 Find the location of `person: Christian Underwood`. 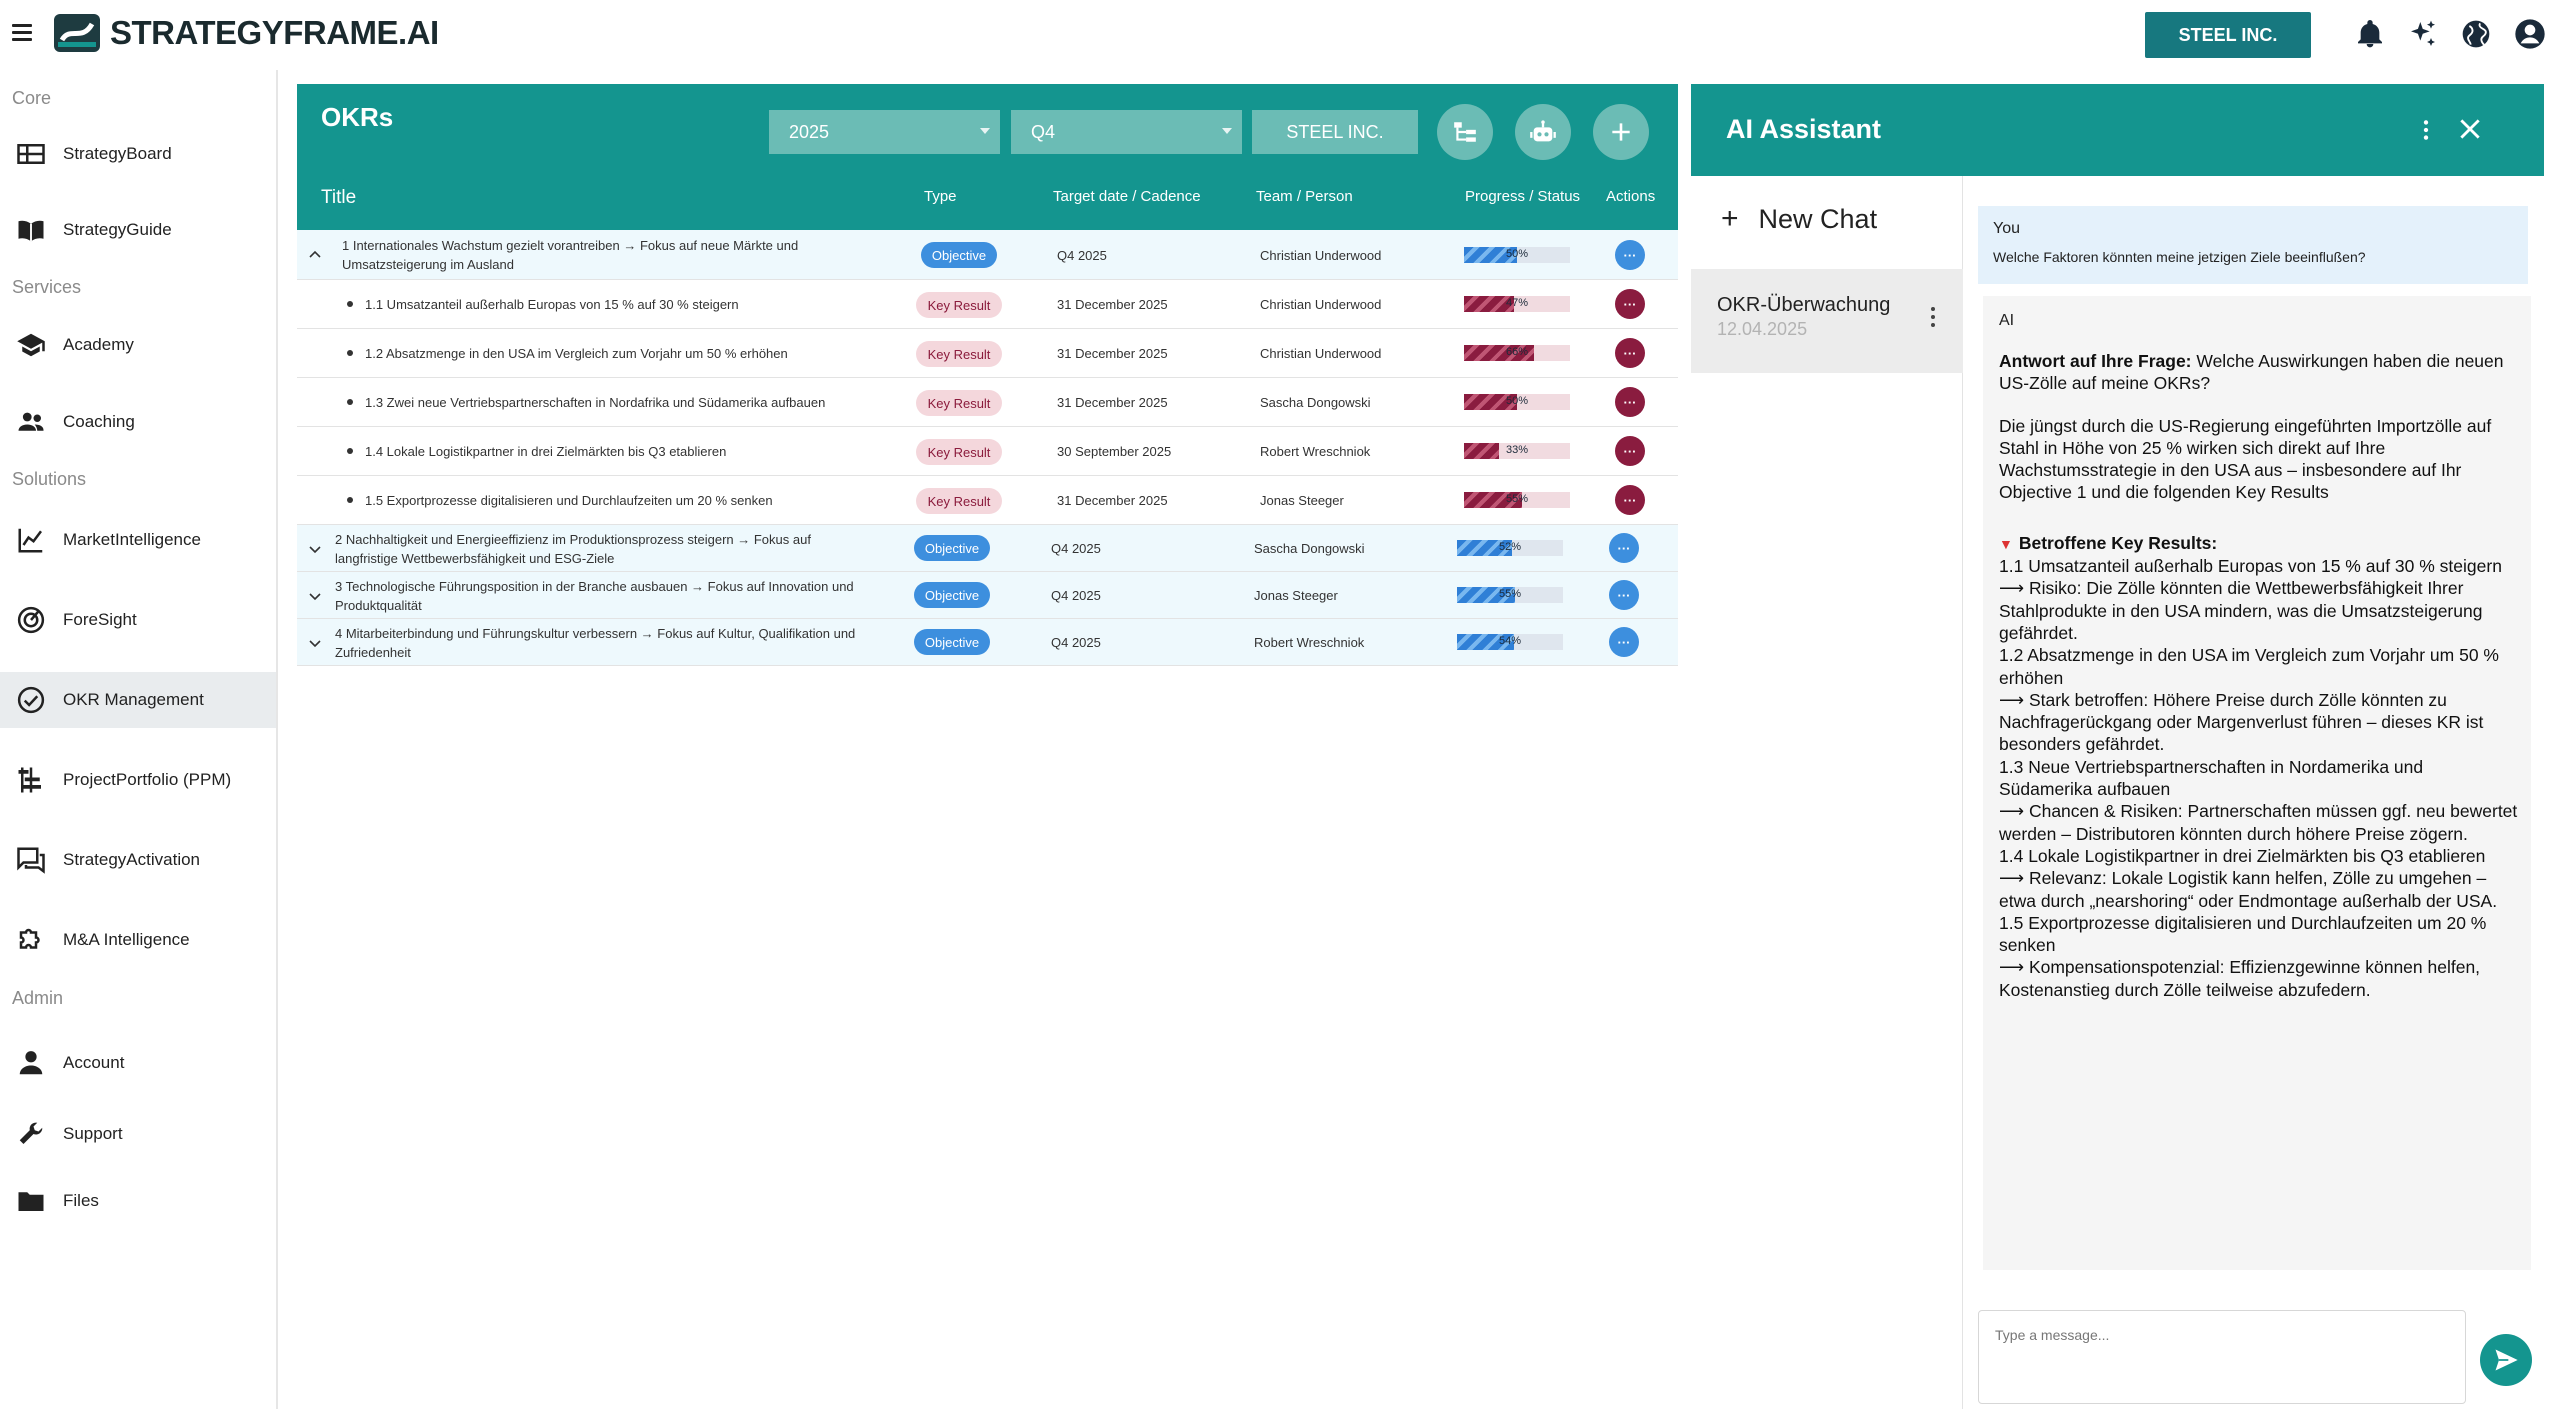

person: Christian Underwood is located at coordinates (1321, 255).